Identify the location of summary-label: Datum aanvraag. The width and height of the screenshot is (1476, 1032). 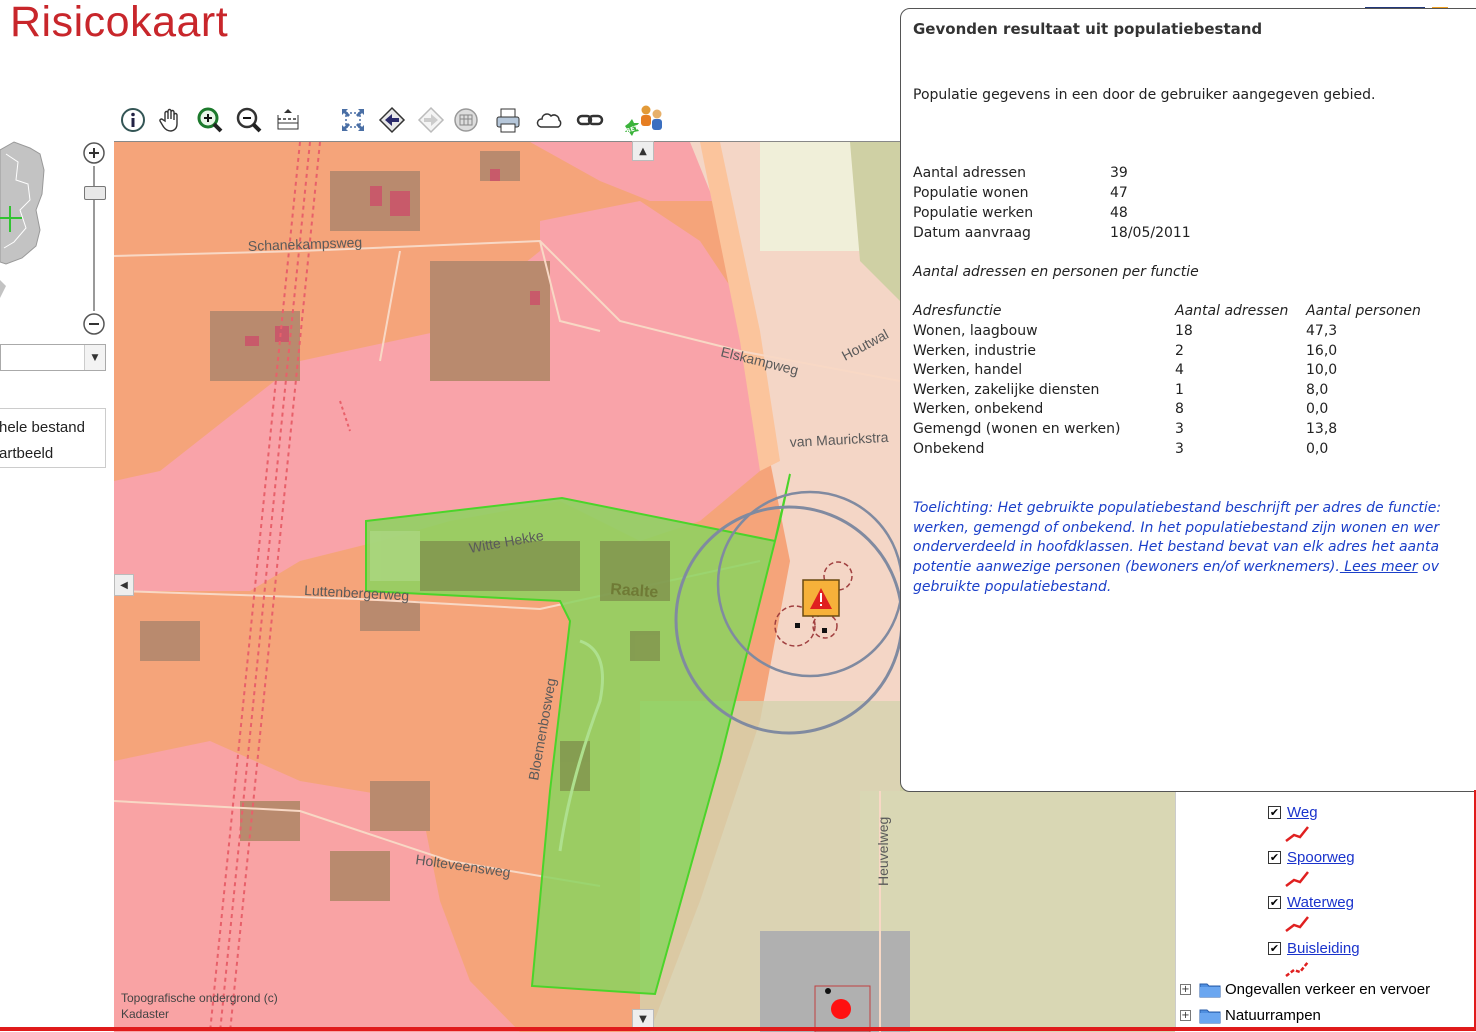
(972, 233).